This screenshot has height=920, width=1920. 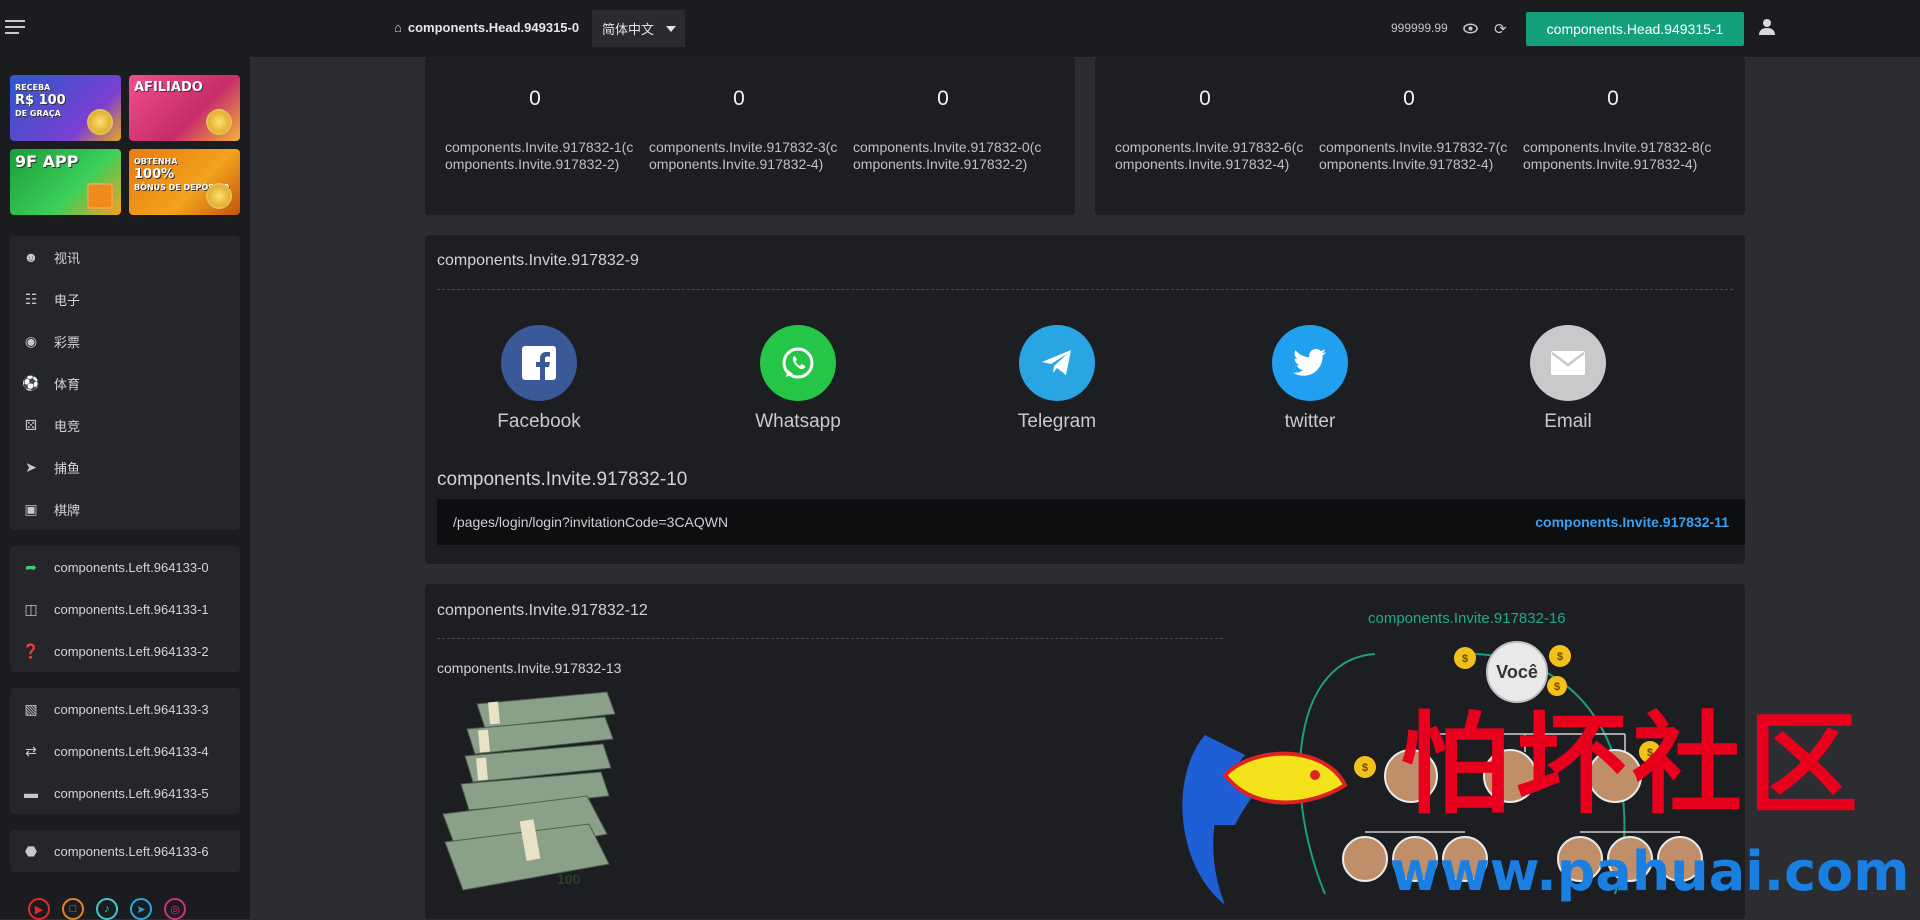 What do you see at coordinates (1502, 29) in the screenshot?
I see `refresh-icon: ⟳` at bounding box center [1502, 29].